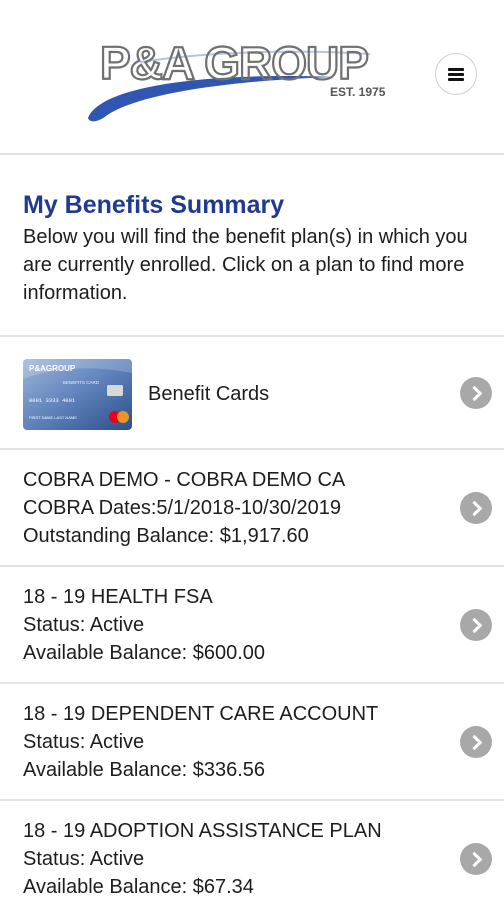  Describe the element at coordinates (358, 92) in the screenshot. I see `logo-tagline: EST. 1975` at that location.